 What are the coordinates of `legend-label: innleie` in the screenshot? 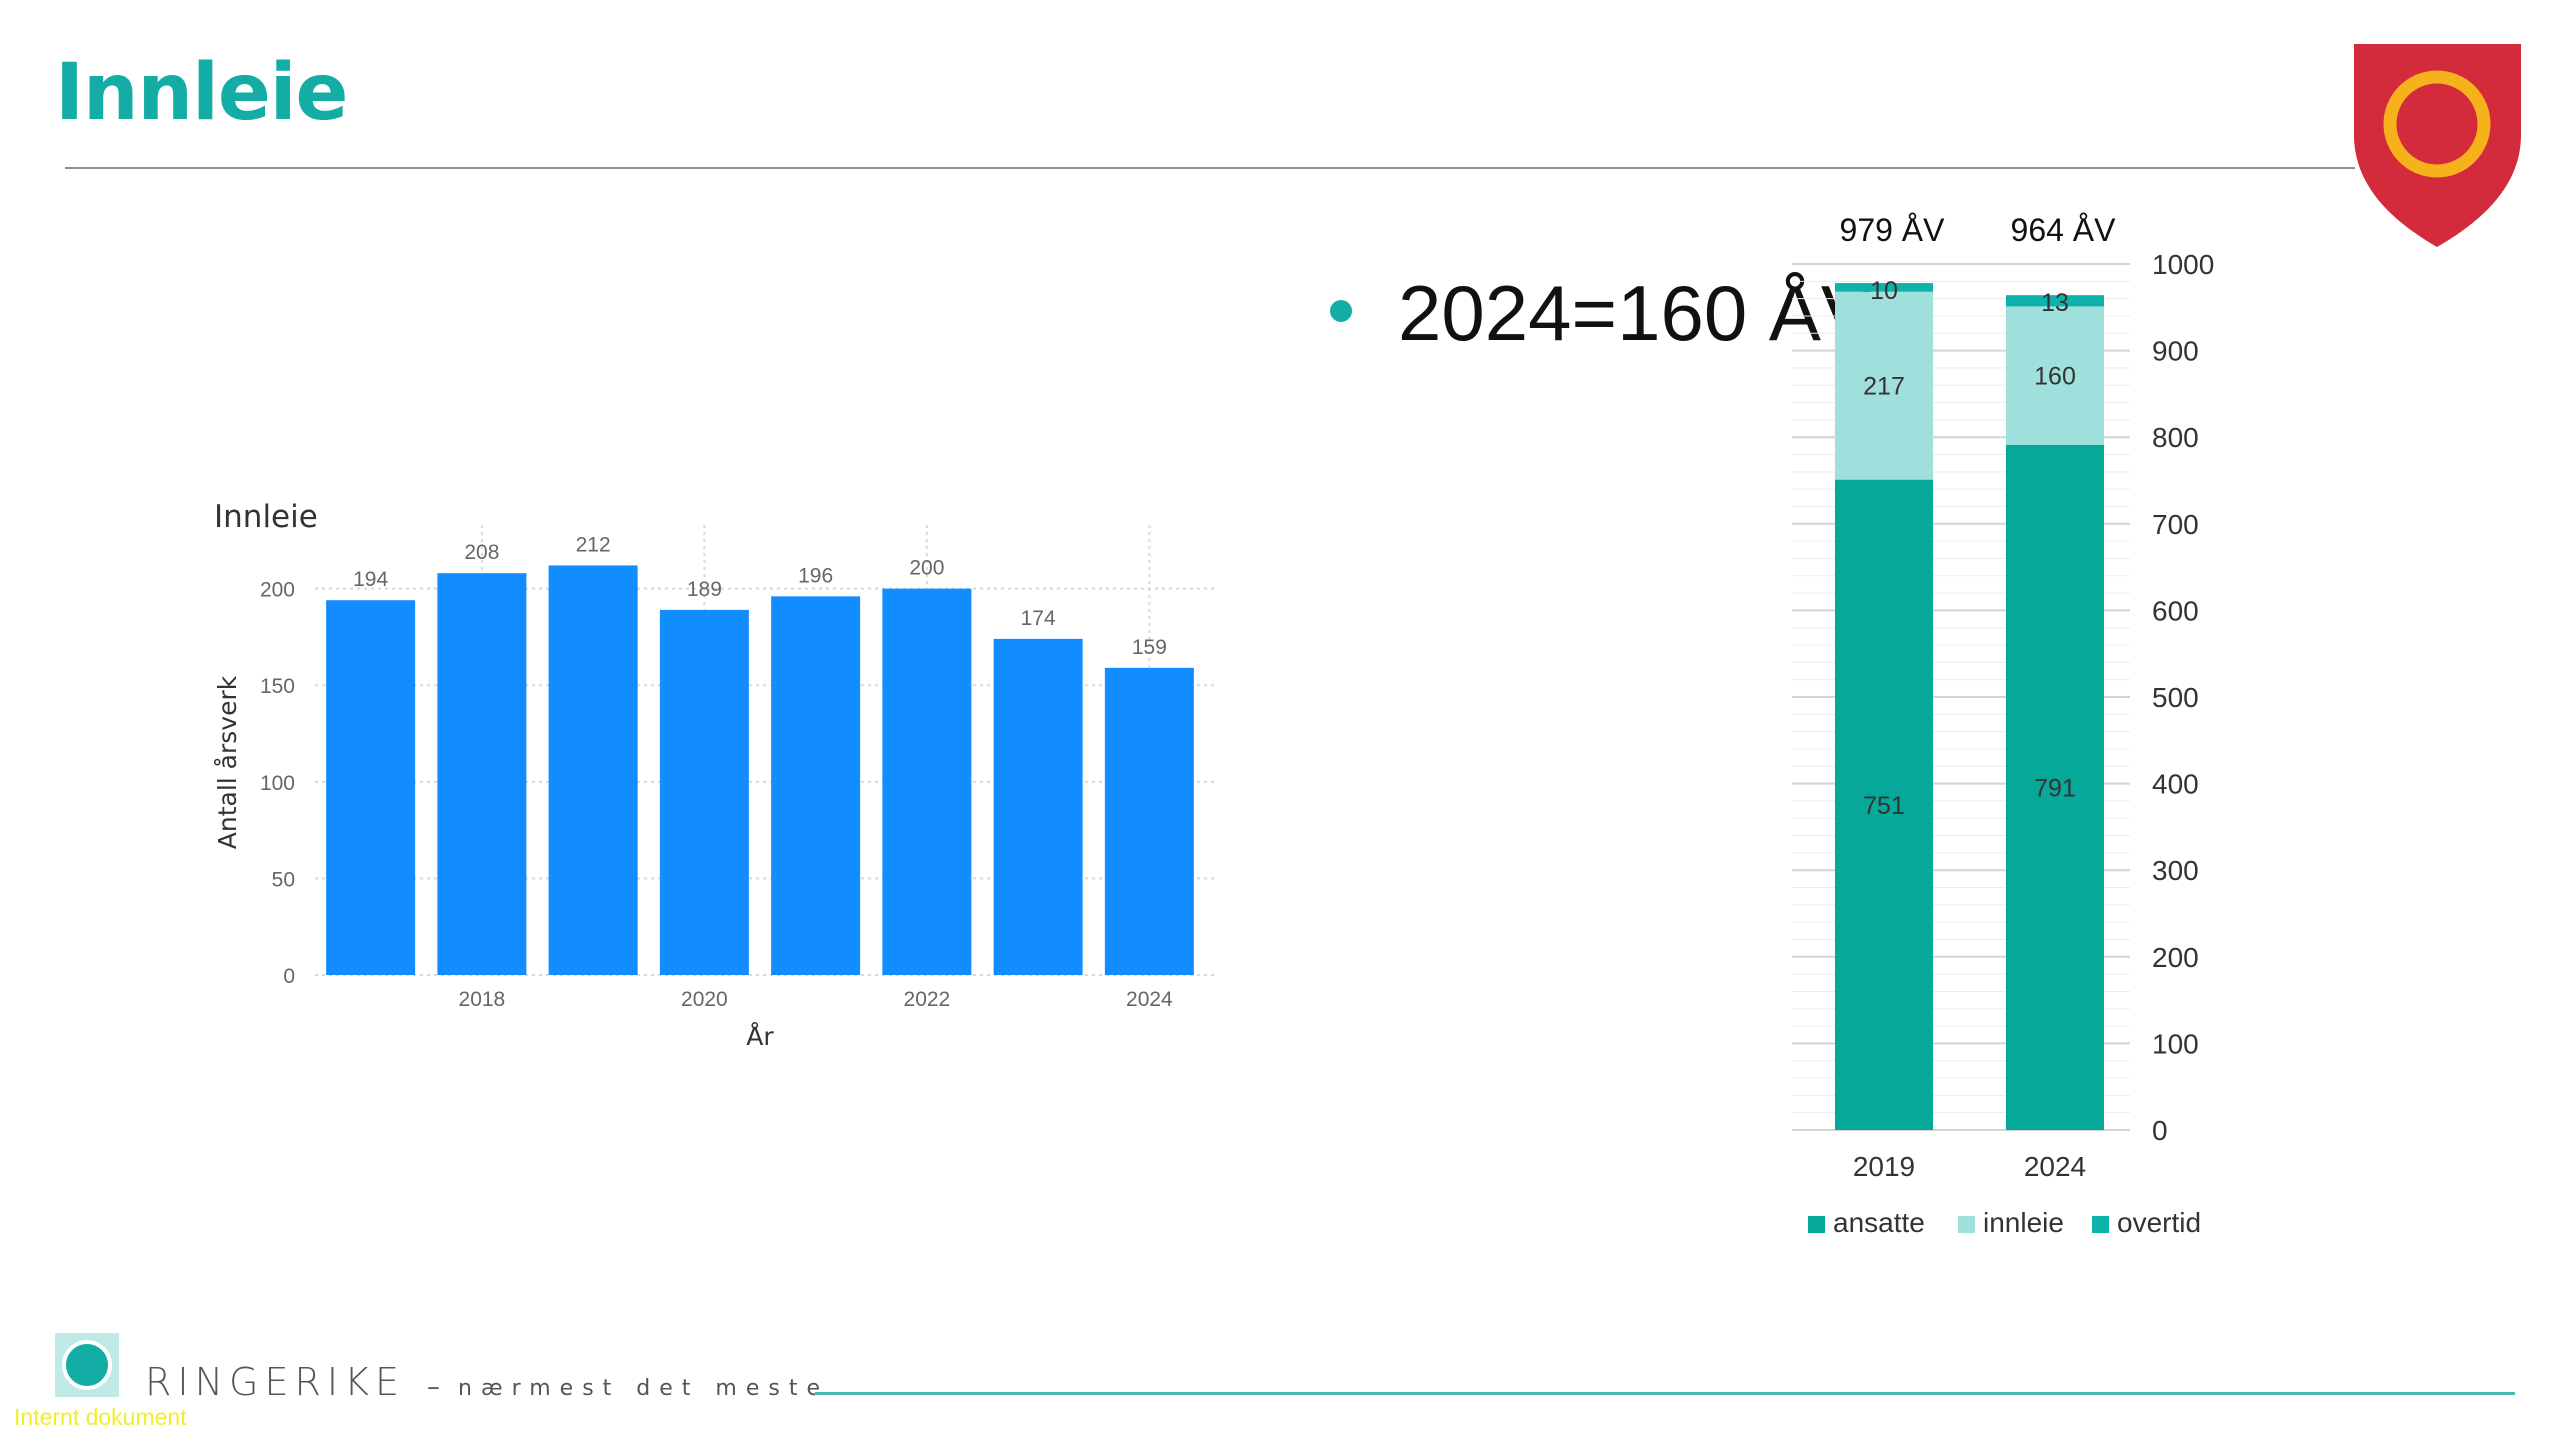 It's located at (2023, 1222).